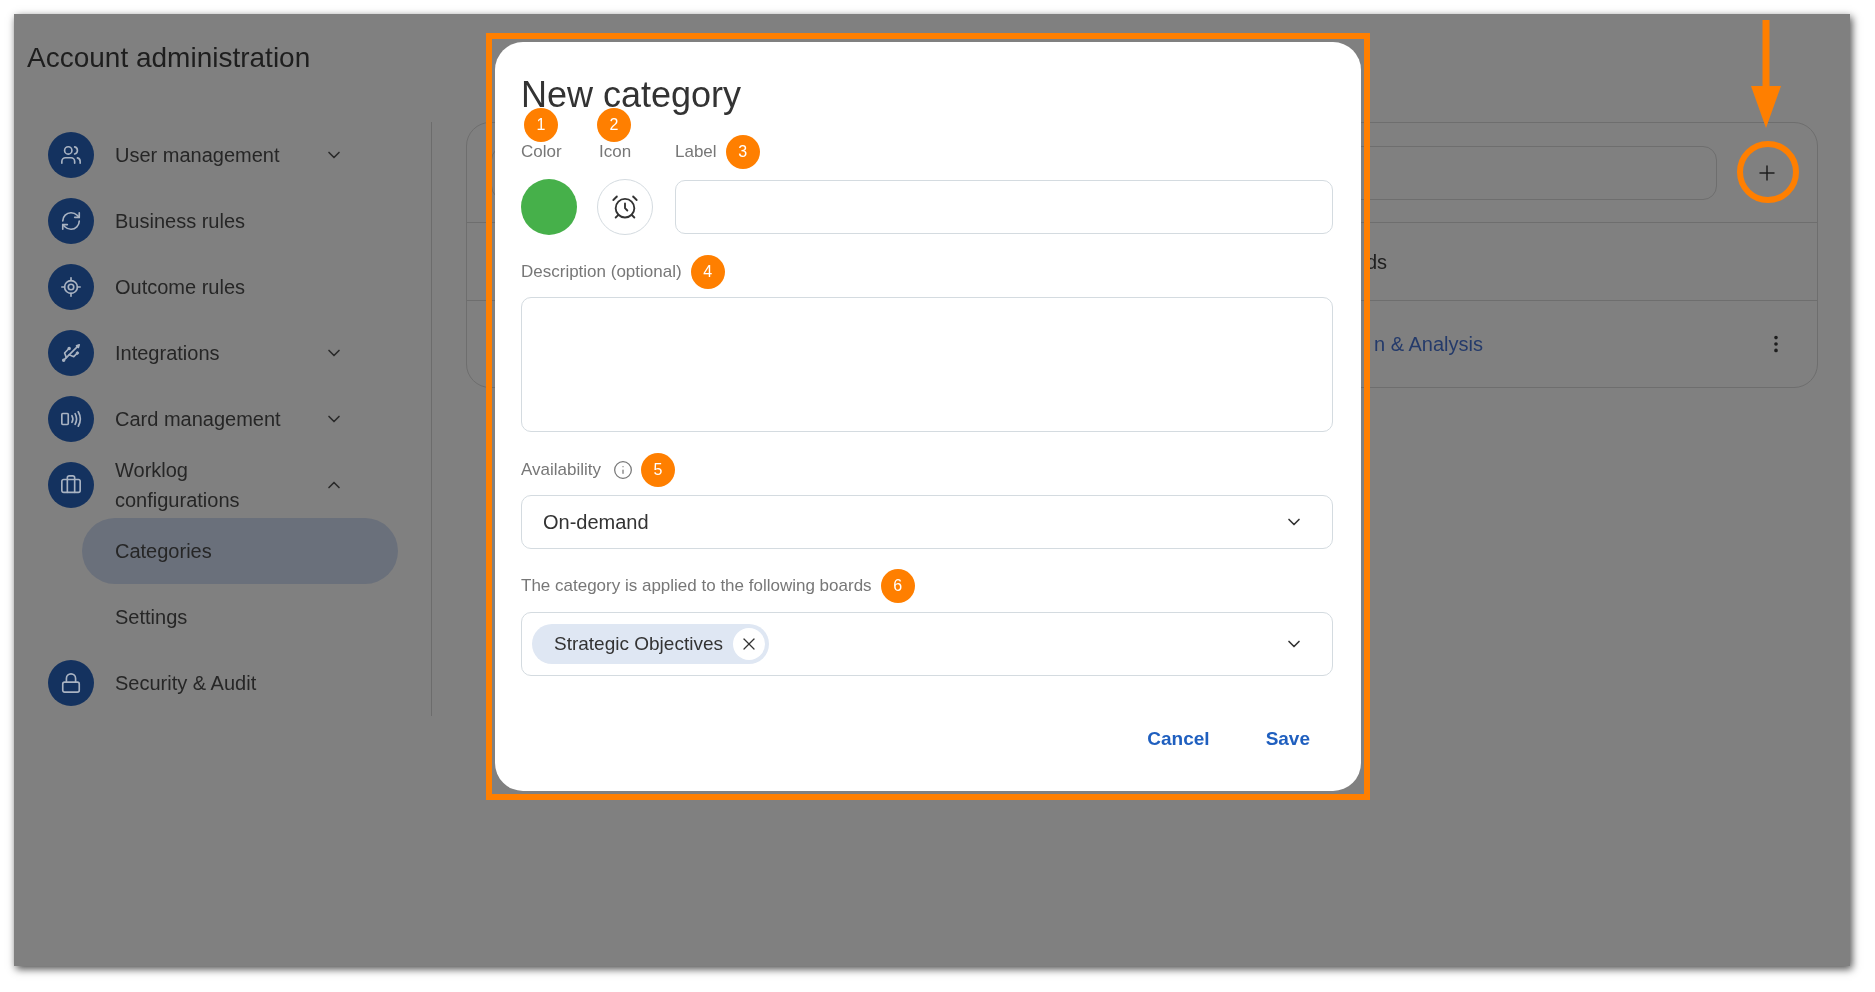 This screenshot has width=1875, height=992. Describe the element at coordinates (71, 287) in the screenshot. I see `target-icon` at that location.